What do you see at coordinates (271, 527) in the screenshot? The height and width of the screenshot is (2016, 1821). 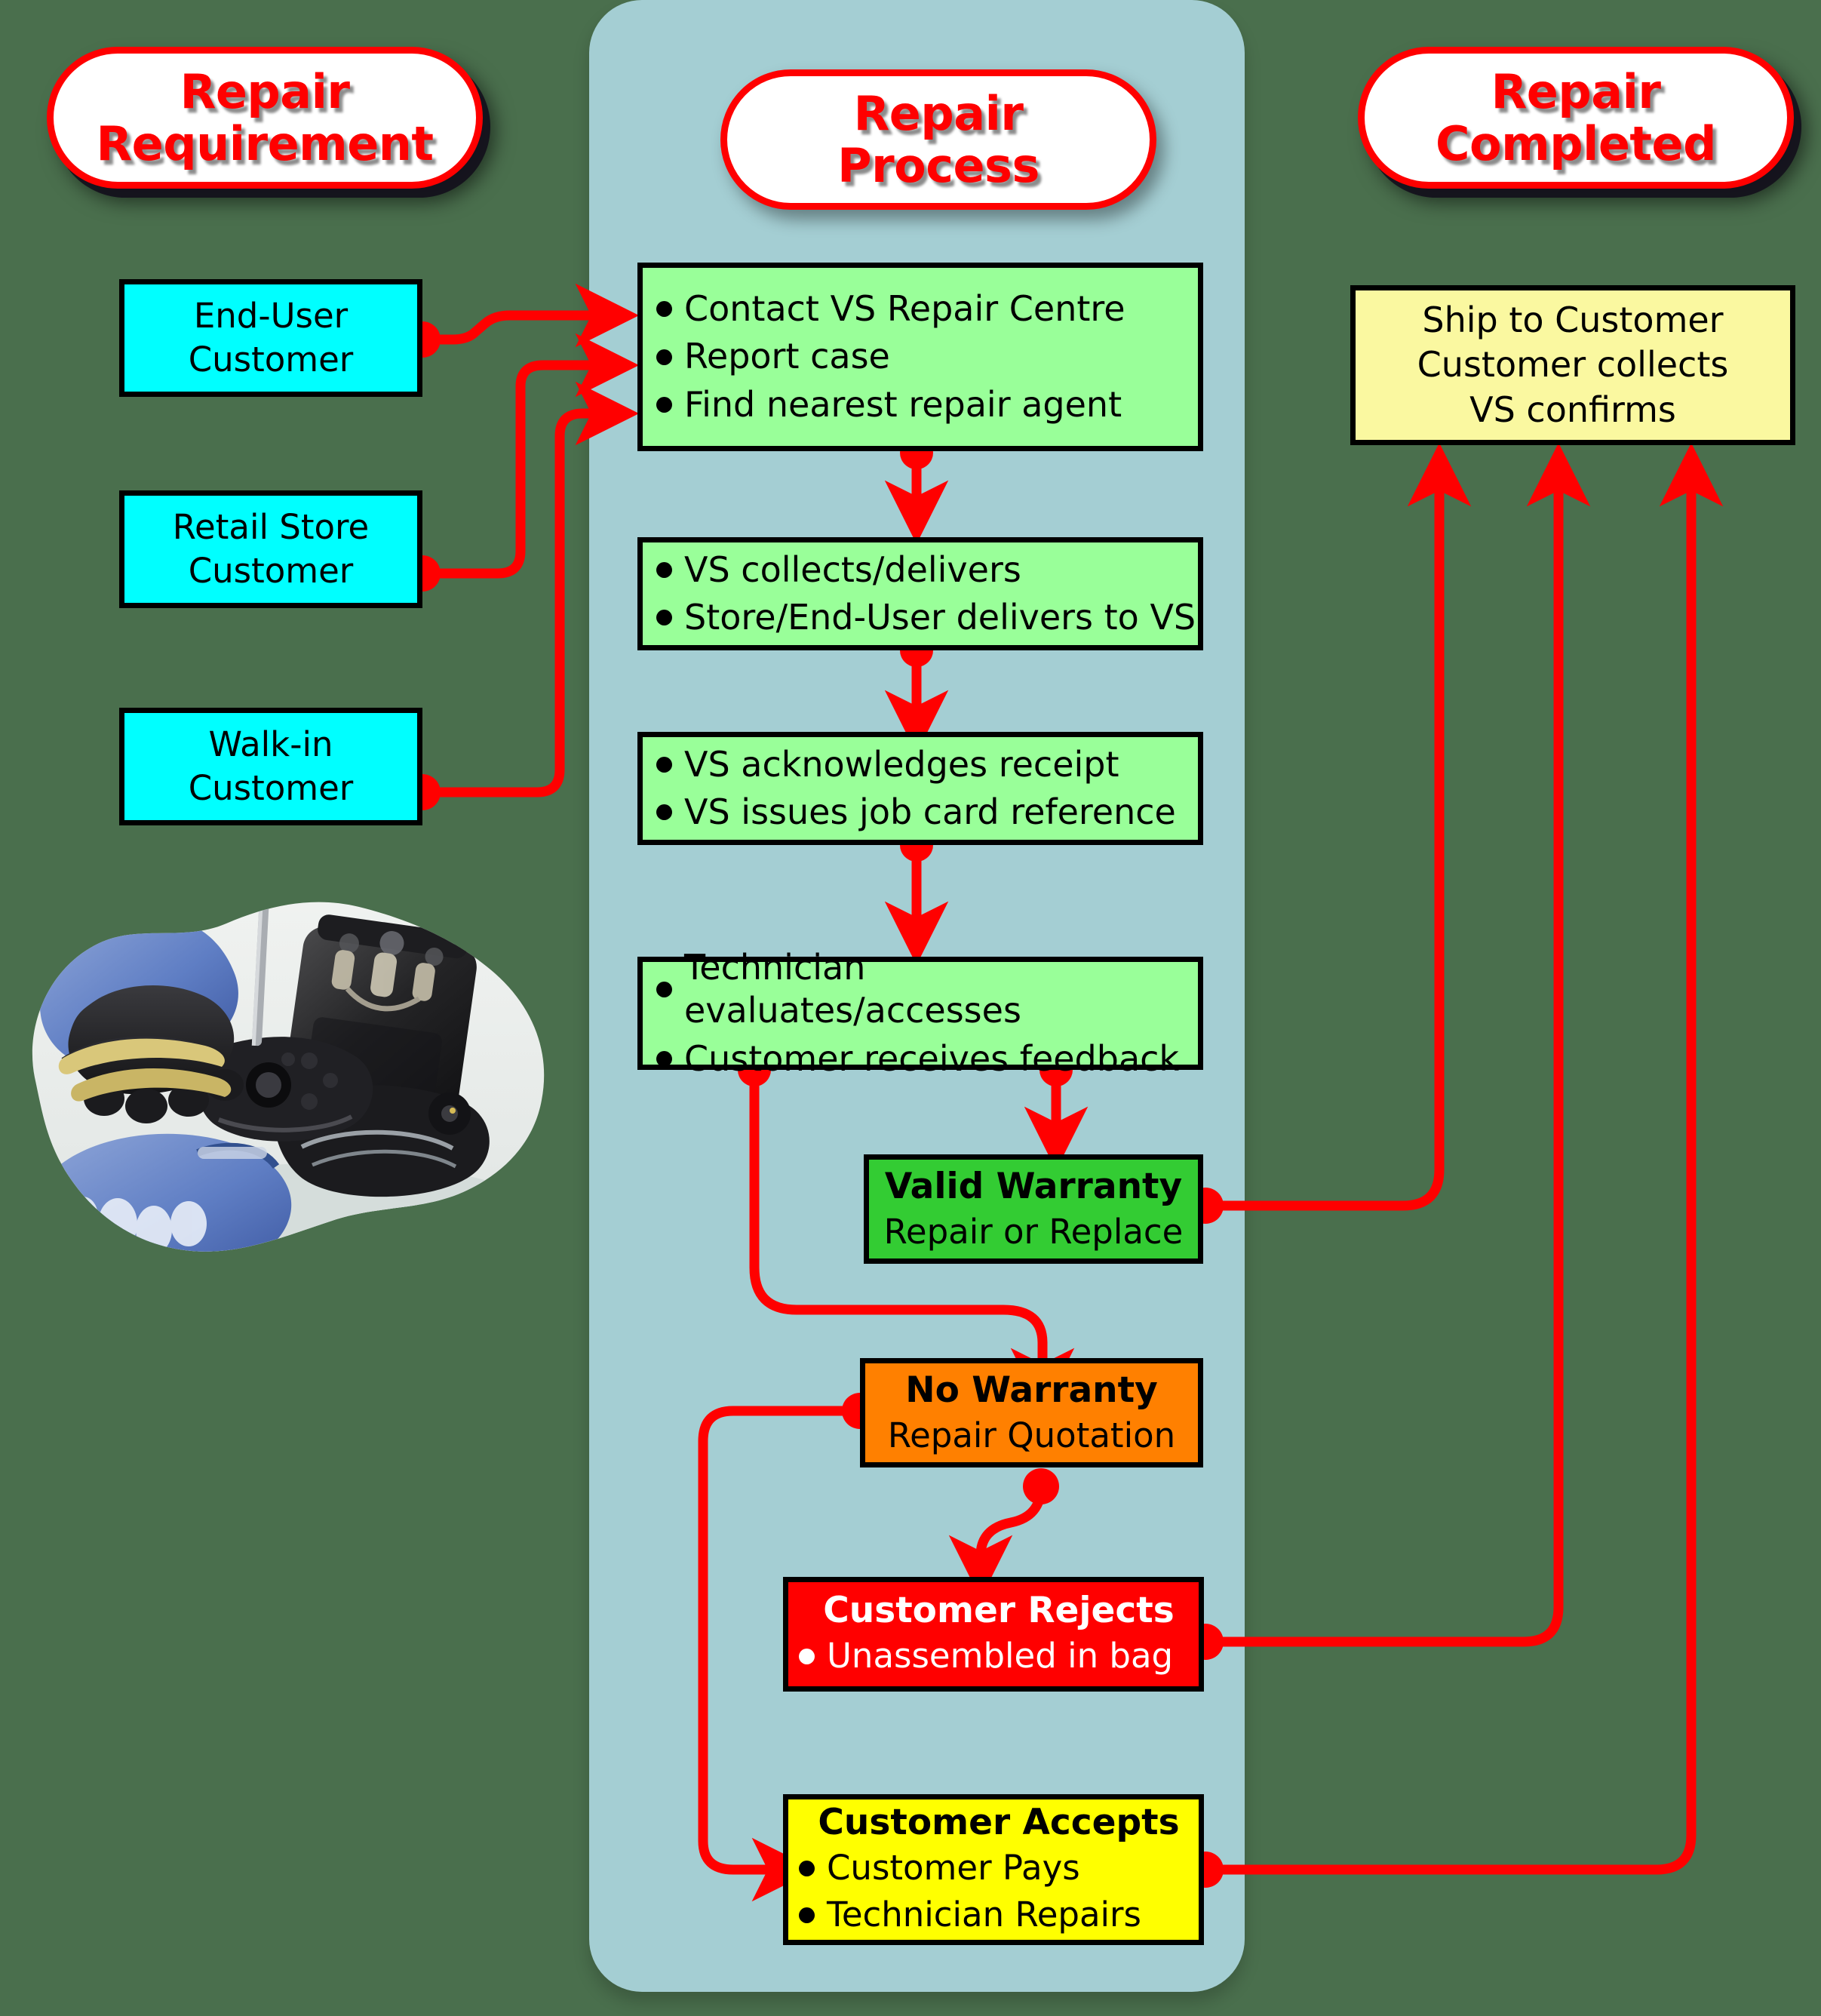 I see `source-line1: Retail Store` at bounding box center [271, 527].